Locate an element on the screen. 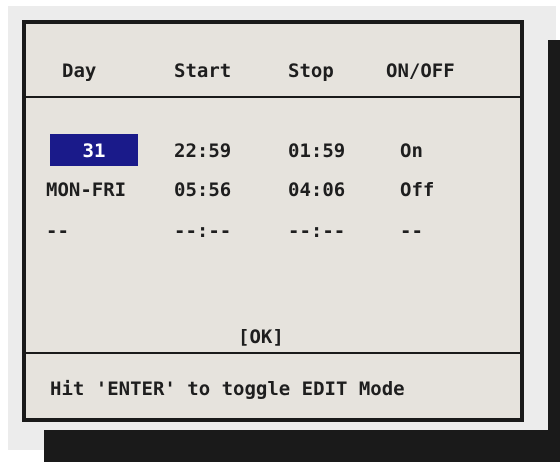 Image resolution: width=560 pixels, height=462 pixels. row2-day-field: MON-FRI is located at coordinates (86, 190).